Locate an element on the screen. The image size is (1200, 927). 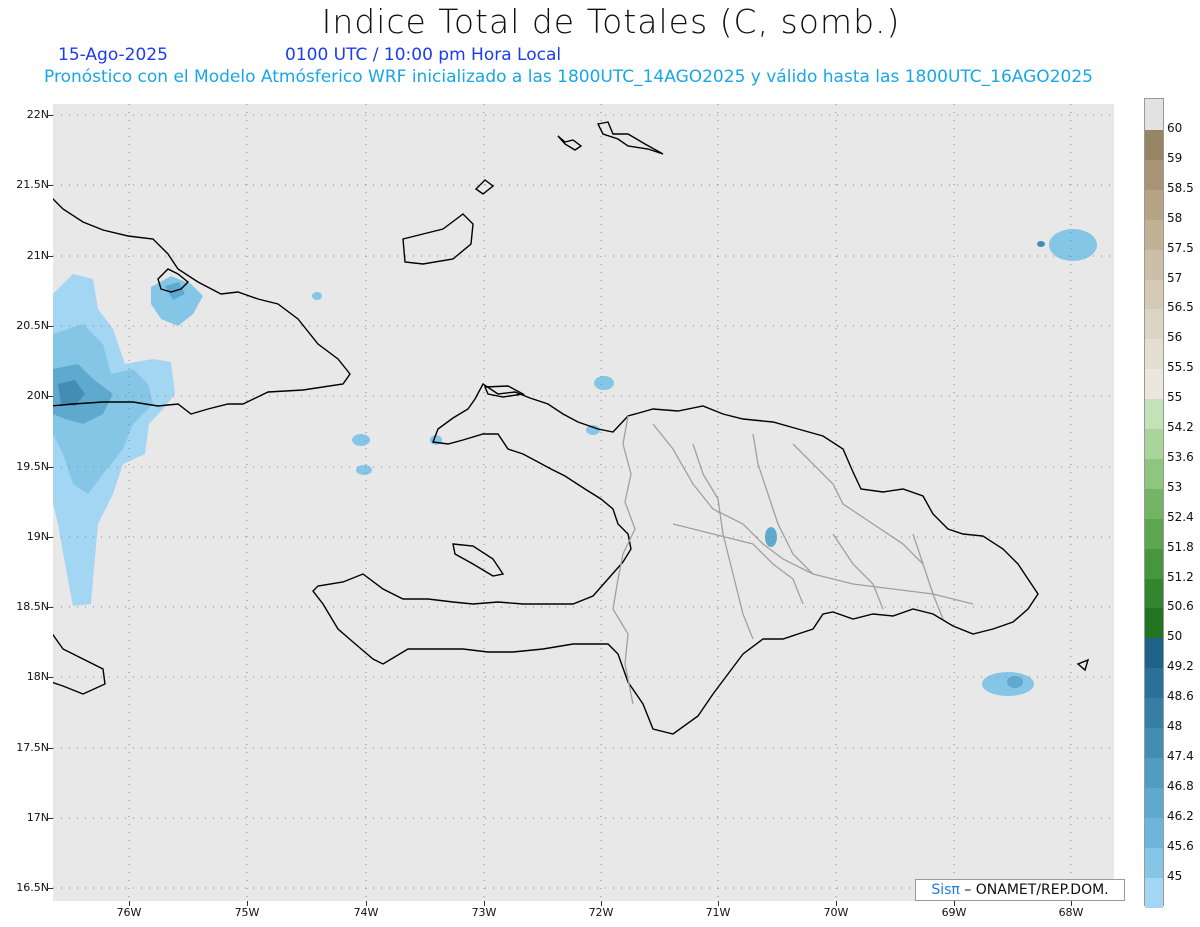
credit-sis: Sisπ is located at coordinates (945, 890).